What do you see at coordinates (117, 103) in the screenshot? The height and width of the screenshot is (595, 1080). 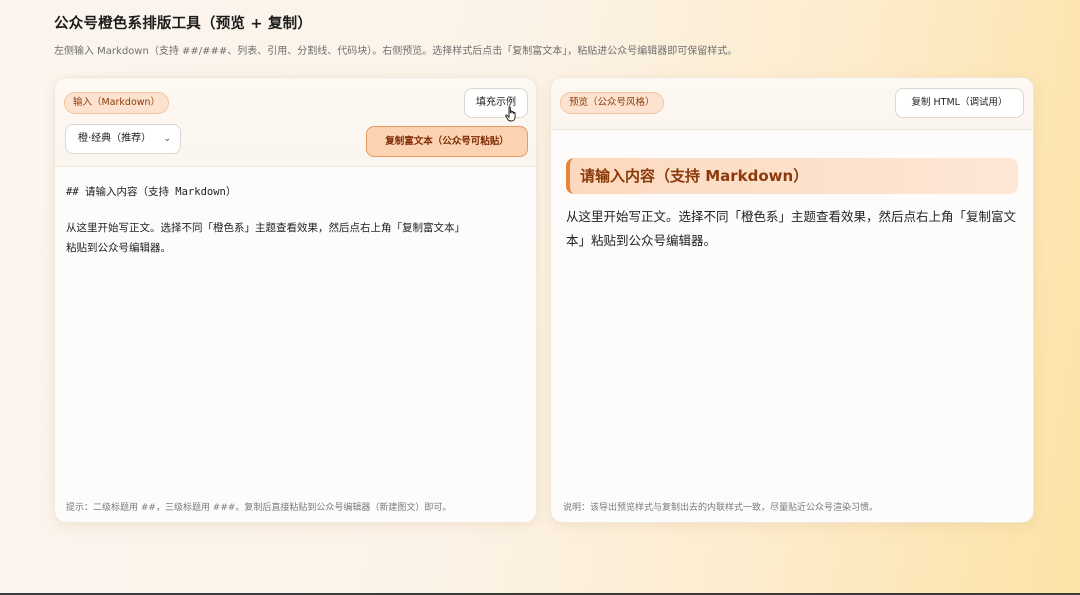 I see `input-badge: 输入（Markdown）` at bounding box center [117, 103].